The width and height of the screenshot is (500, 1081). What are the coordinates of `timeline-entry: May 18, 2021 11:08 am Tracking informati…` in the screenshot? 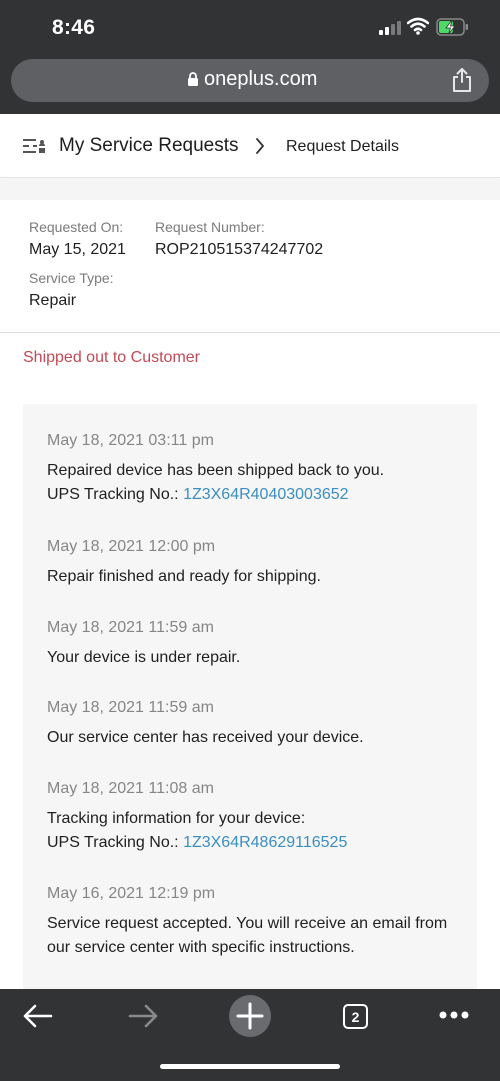 It's located at (257, 817).